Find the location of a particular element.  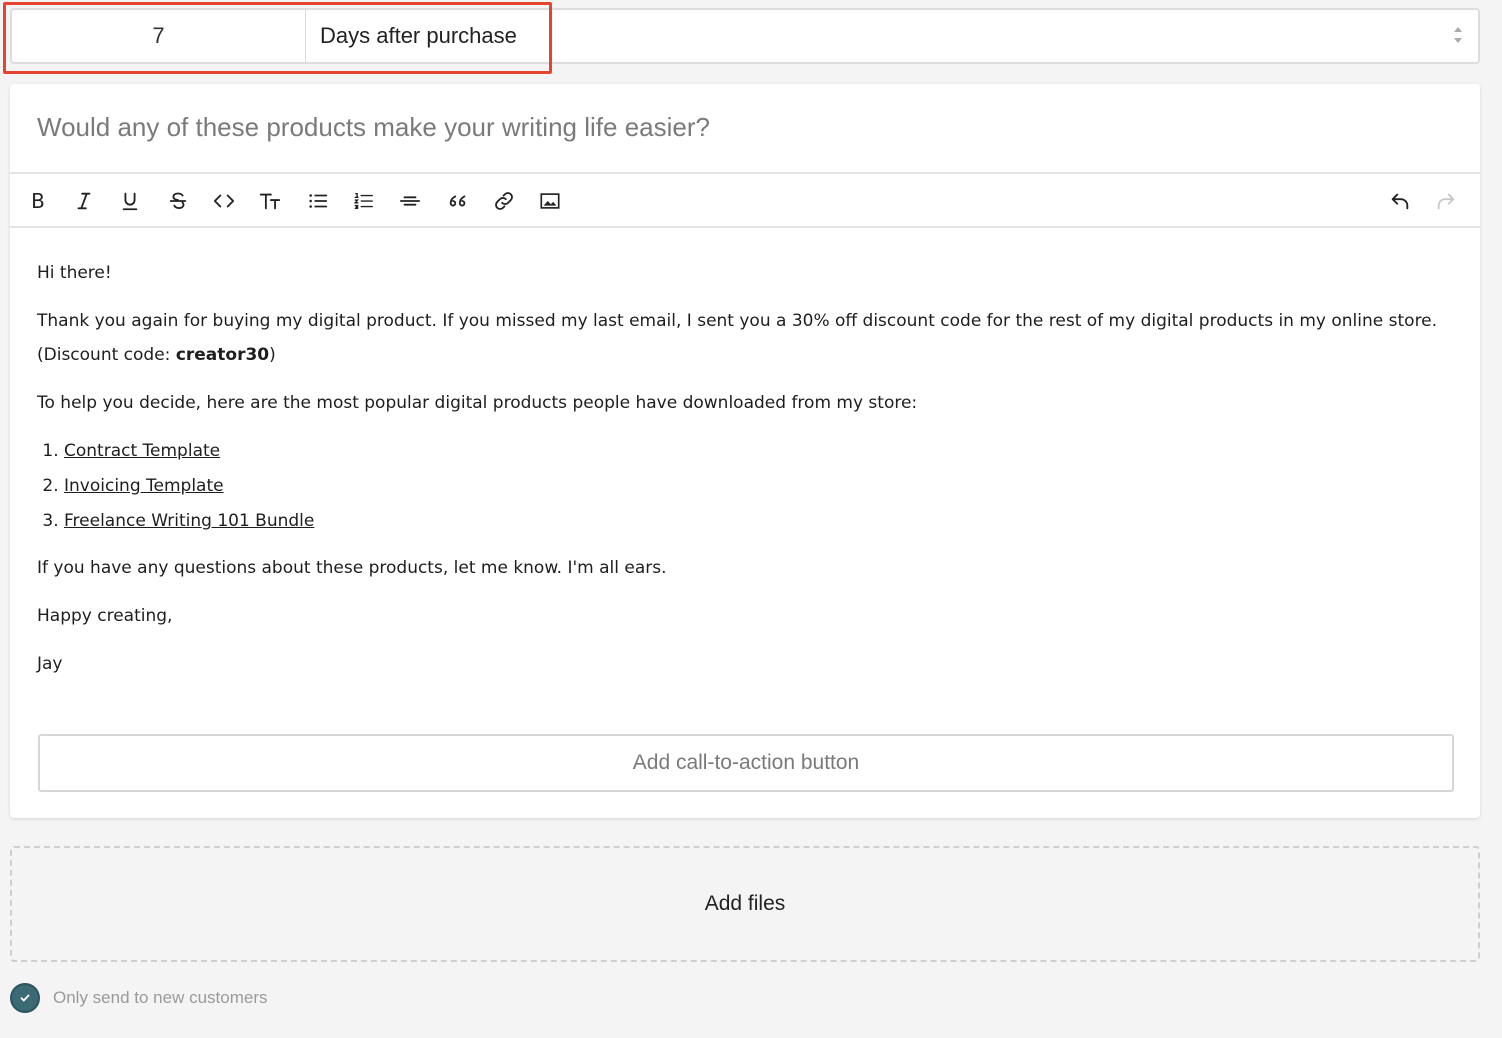

select-arrows-icon is located at coordinates (1458, 35).